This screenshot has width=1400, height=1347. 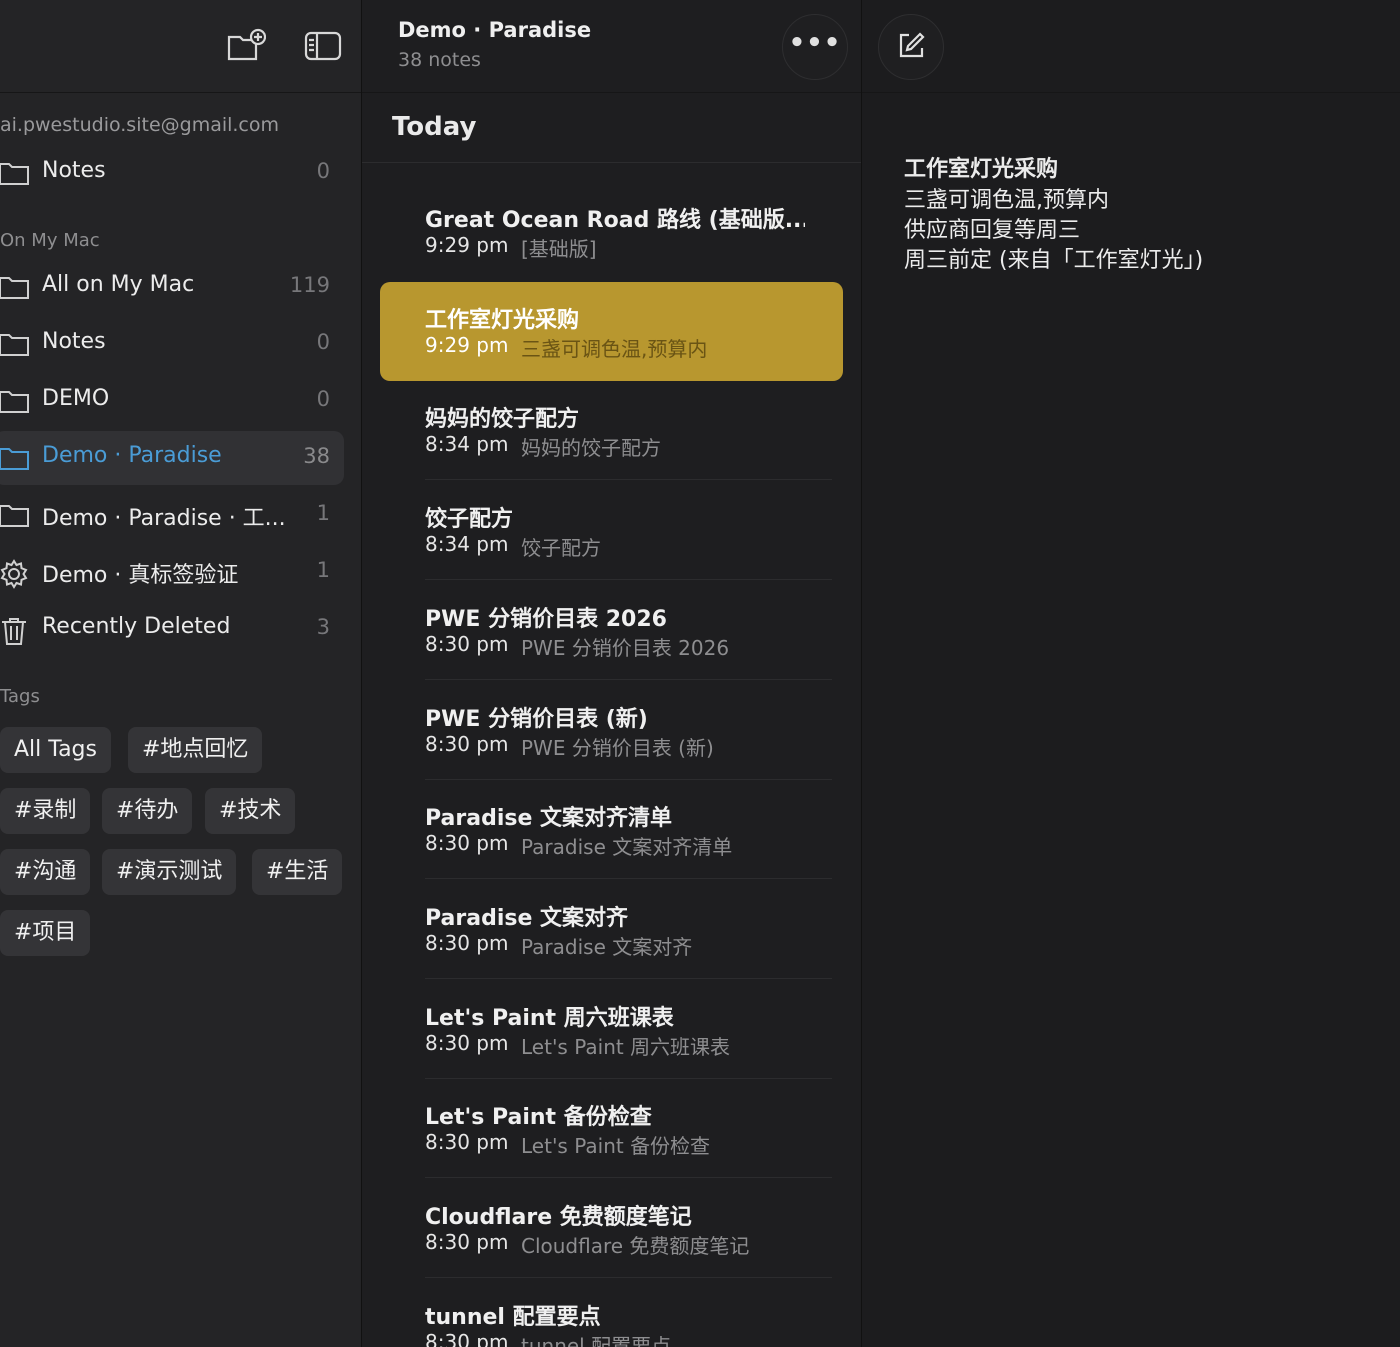 I want to click on note-title: Paradise 文案对齐清单, so click(x=549, y=818).